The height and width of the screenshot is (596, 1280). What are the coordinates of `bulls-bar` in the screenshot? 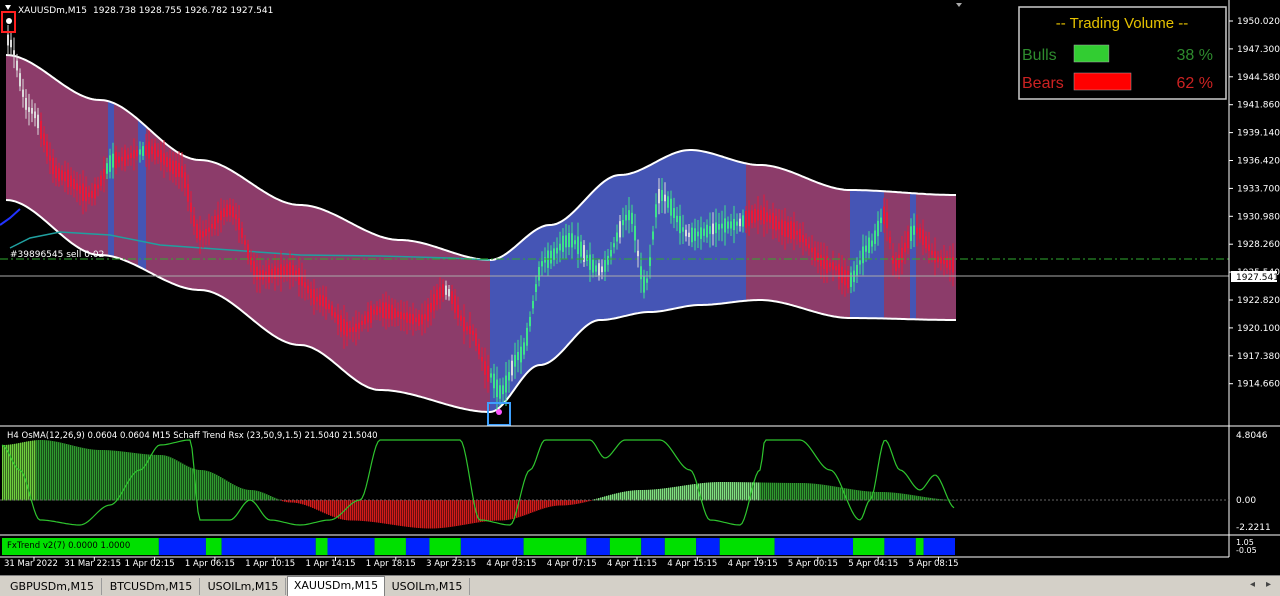 It's located at (1091, 53).